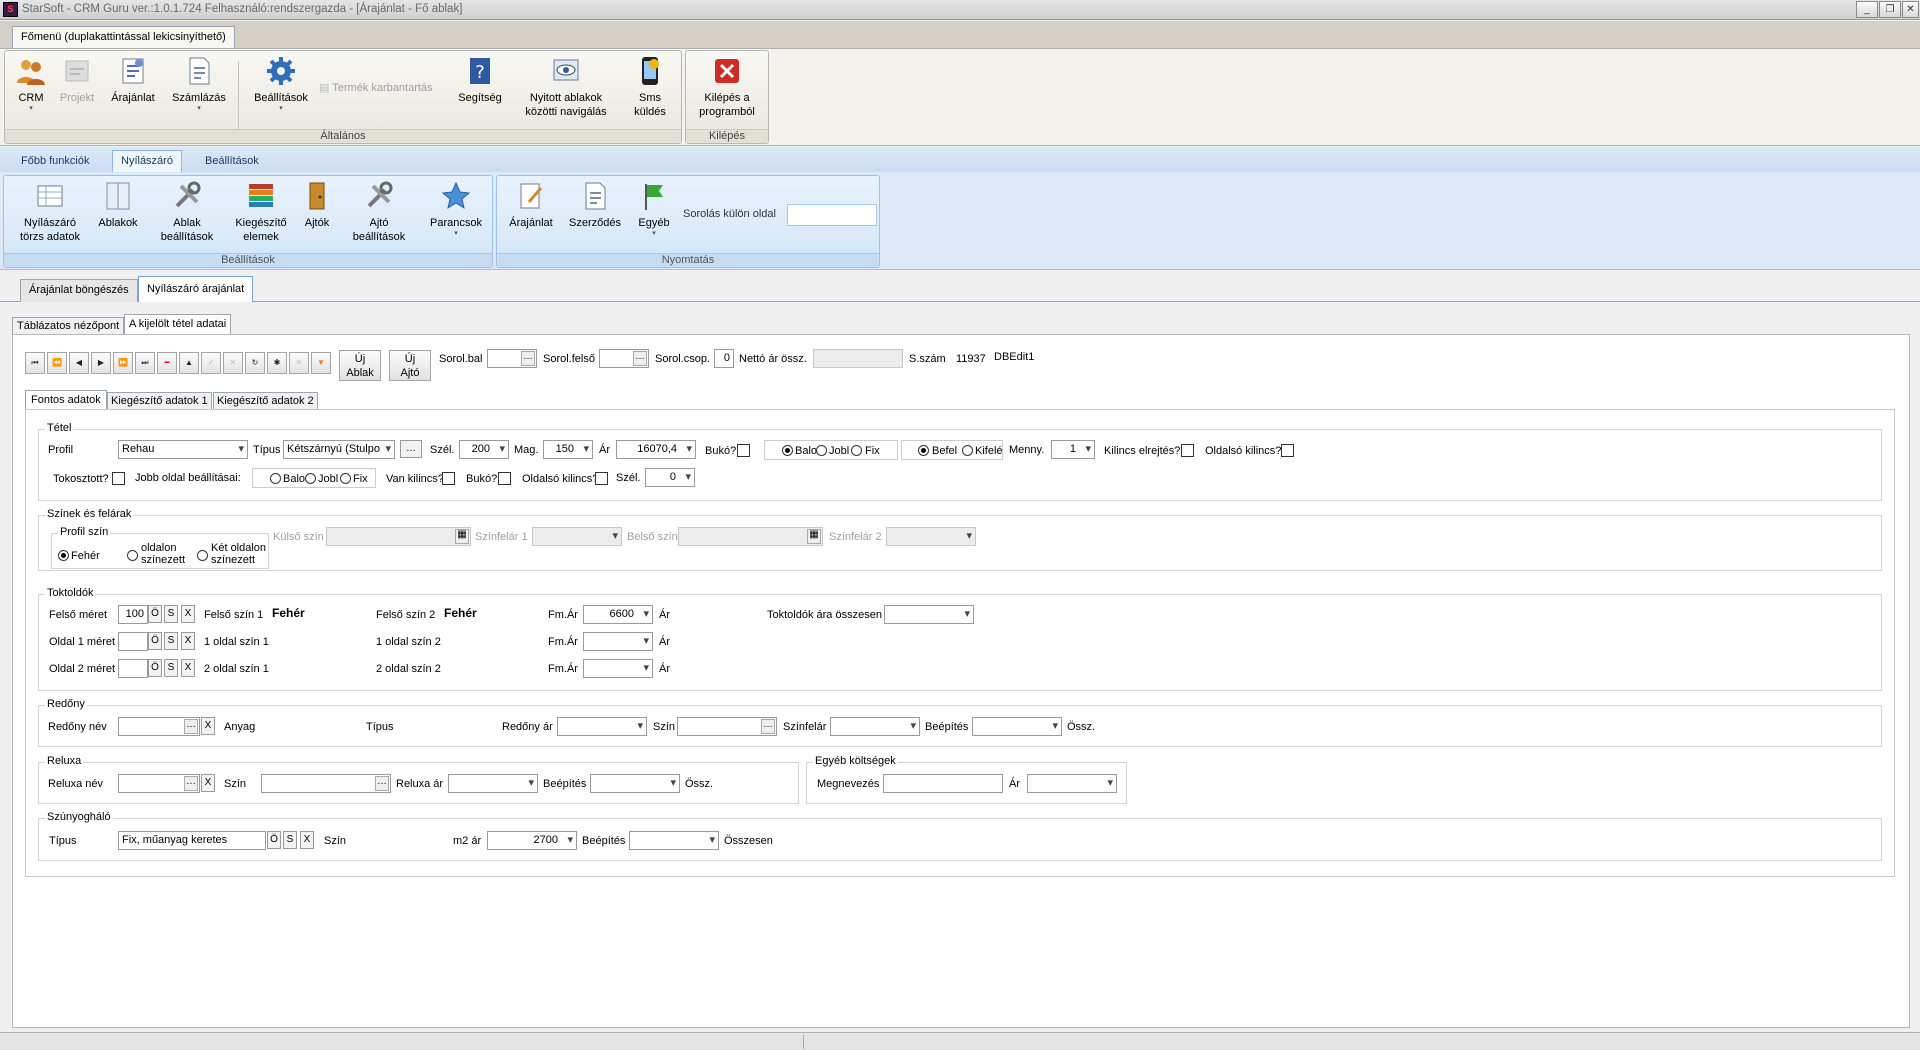  What do you see at coordinates (167, 363) in the screenshot?
I see `delete-icon: ━` at bounding box center [167, 363].